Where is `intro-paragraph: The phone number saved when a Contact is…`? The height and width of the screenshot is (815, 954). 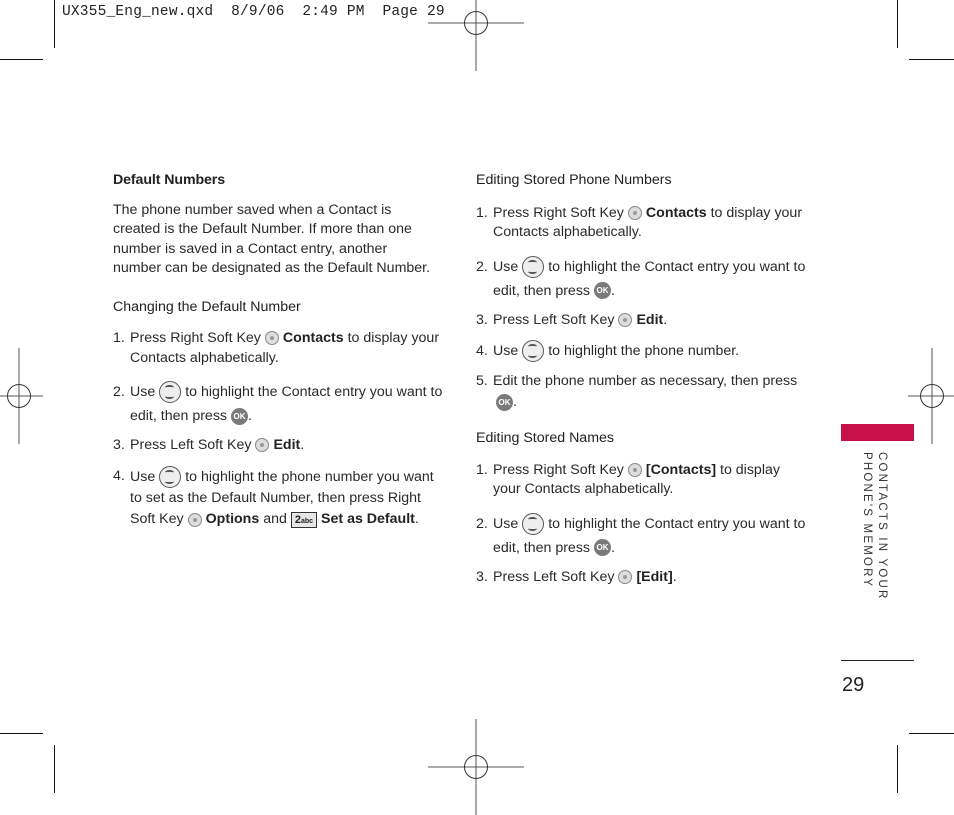 intro-paragraph: The phone number saved when a Contact is… is located at coordinates (272, 239).